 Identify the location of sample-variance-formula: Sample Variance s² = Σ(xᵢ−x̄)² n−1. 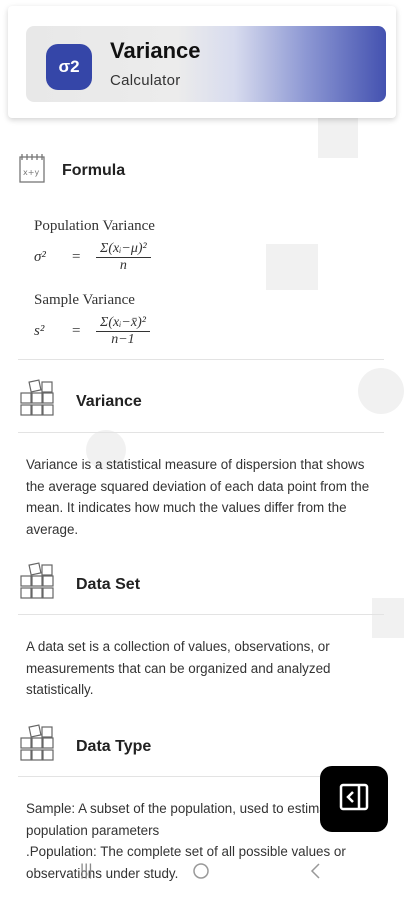
(92, 320).